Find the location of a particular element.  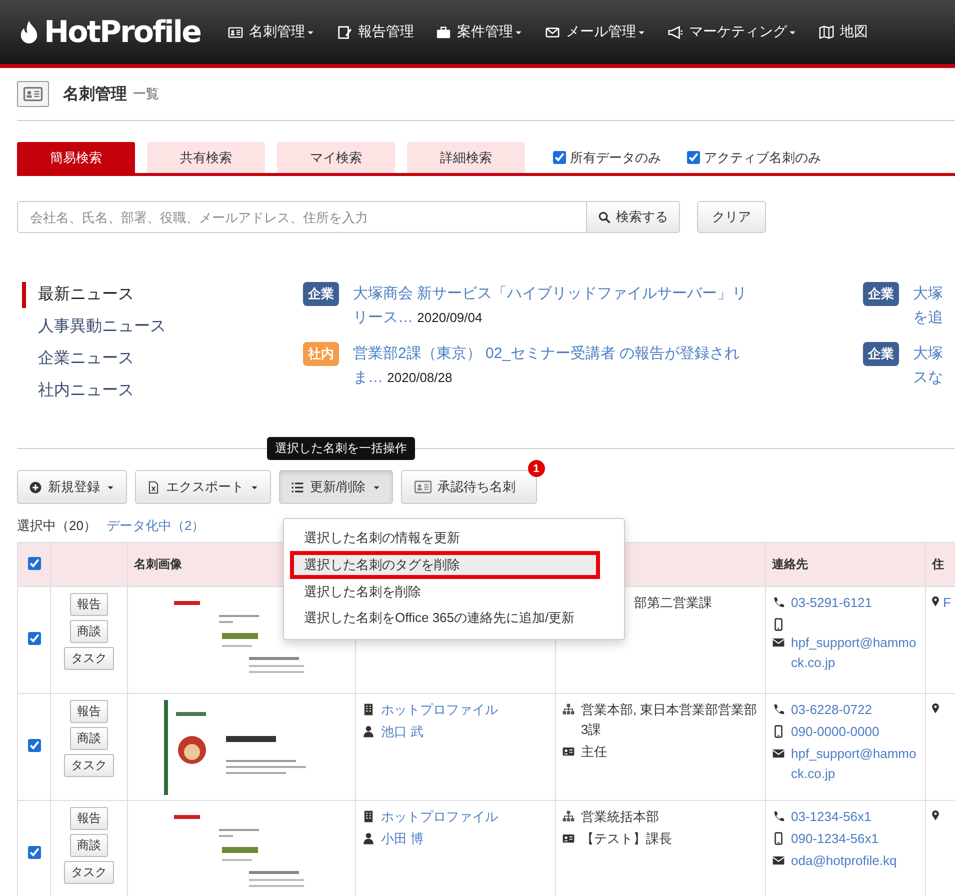

id-card-icon is located at coordinates (568, 838).